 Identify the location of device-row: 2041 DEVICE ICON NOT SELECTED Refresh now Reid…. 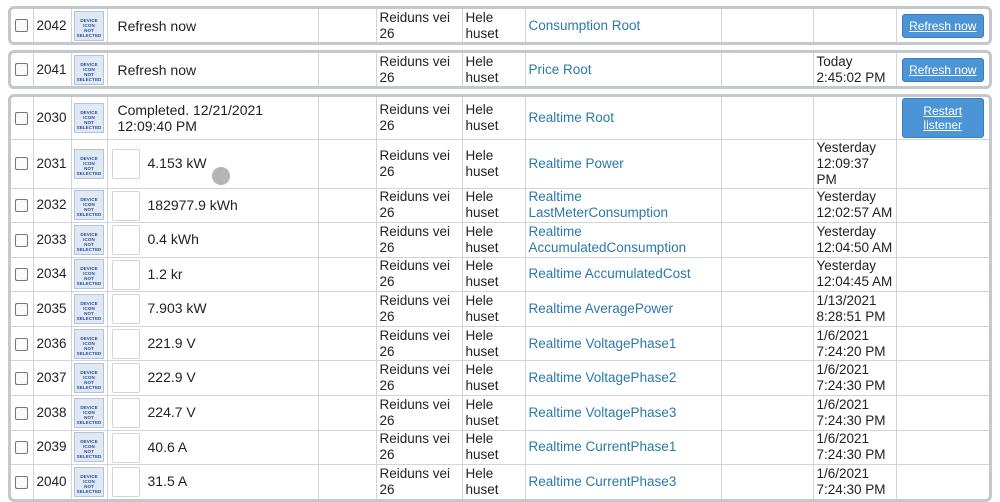
(500, 69).